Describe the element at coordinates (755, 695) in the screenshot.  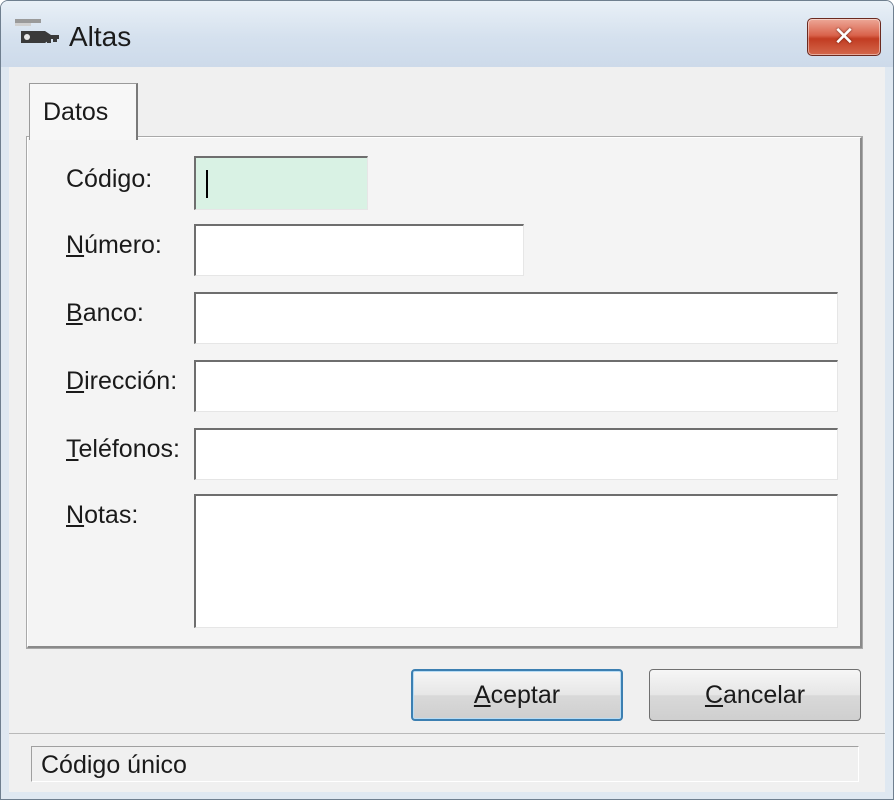
I see `cancelar-button: Cancelar` at that location.